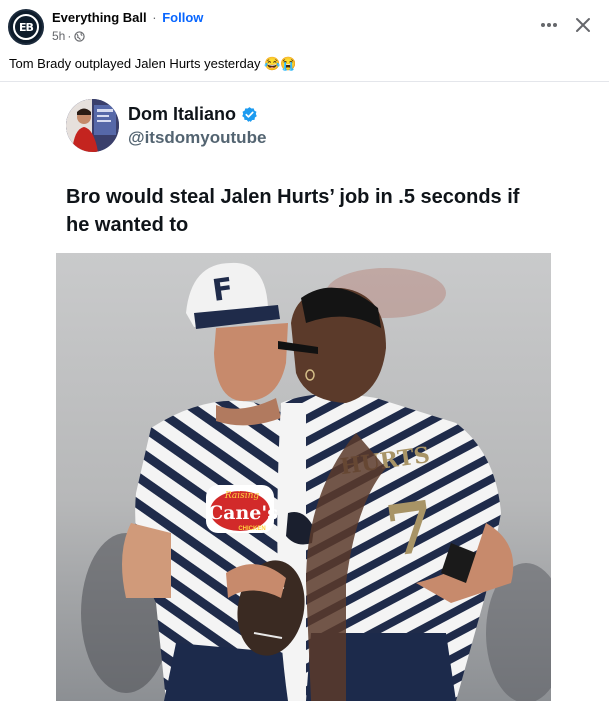 The image size is (609, 701). I want to click on post-meta: 5h ·, so click(69, 36).